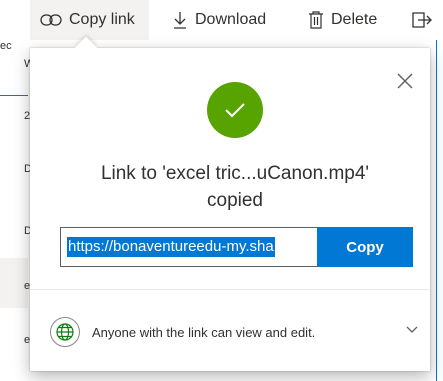  I want to click on dialog-pointer, so click(86, 48).